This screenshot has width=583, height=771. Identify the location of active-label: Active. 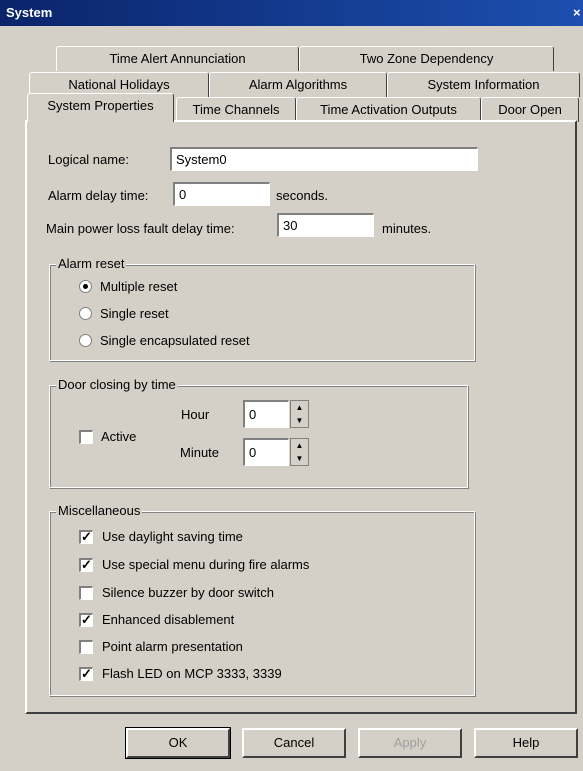
(119, 436).